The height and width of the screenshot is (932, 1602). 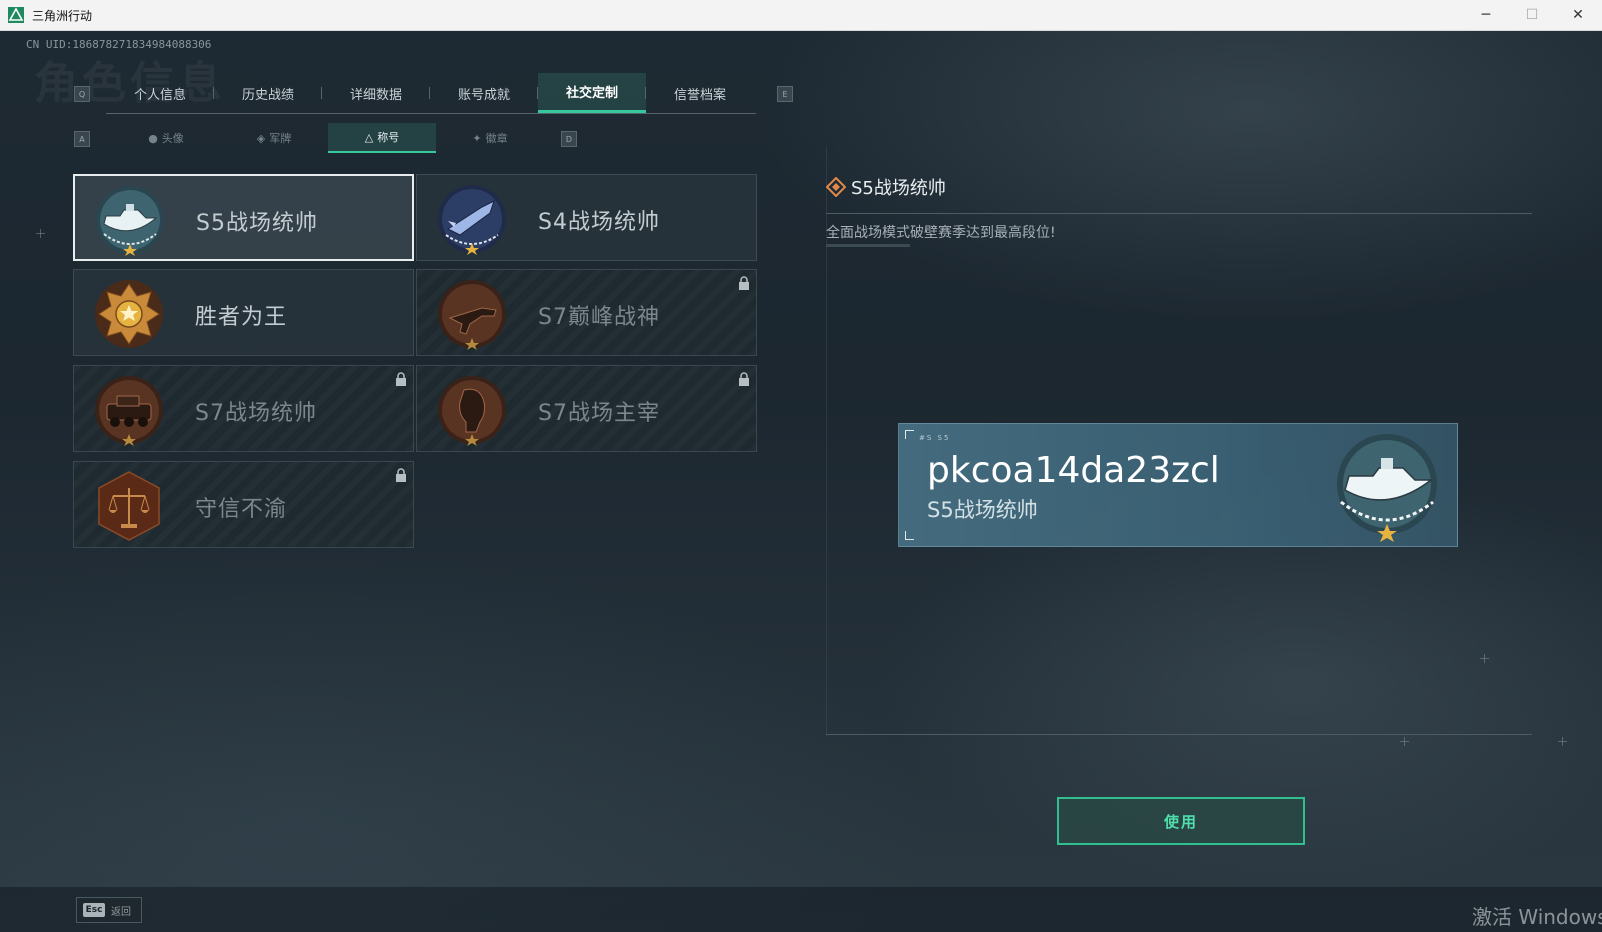 I want to click on nameplate-title: S5战场统帅, so click(x=982, y=510).